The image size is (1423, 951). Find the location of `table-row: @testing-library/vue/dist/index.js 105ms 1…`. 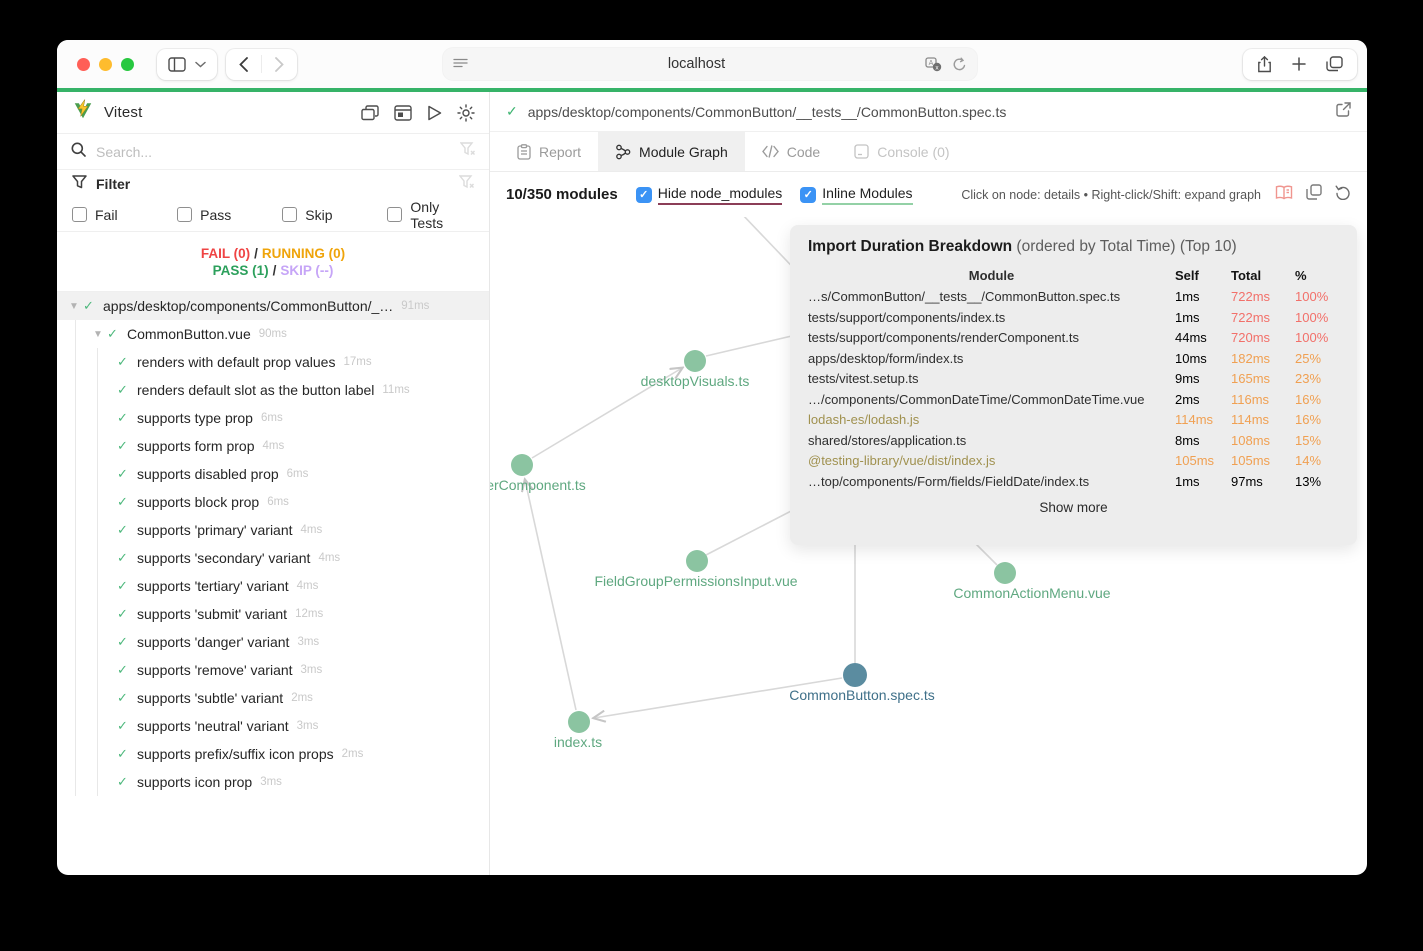

table-row: @testing-library/vue/dist/index.js 105ms 1… is located at coordinates (1073, 461).